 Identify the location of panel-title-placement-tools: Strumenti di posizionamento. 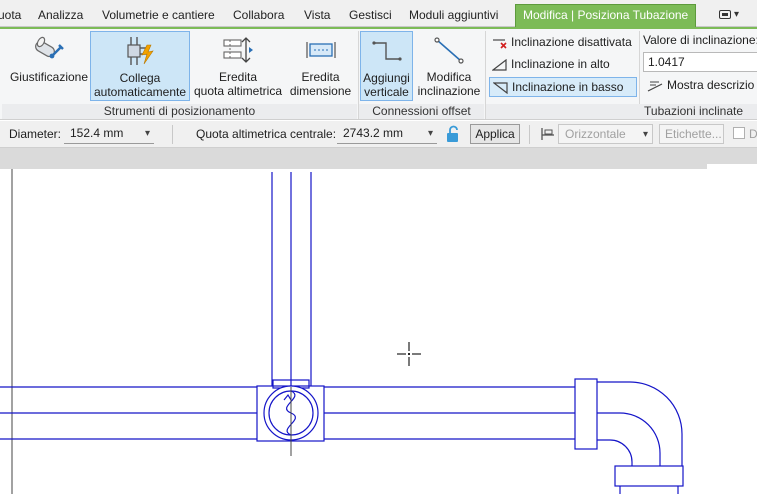
(179, 111).